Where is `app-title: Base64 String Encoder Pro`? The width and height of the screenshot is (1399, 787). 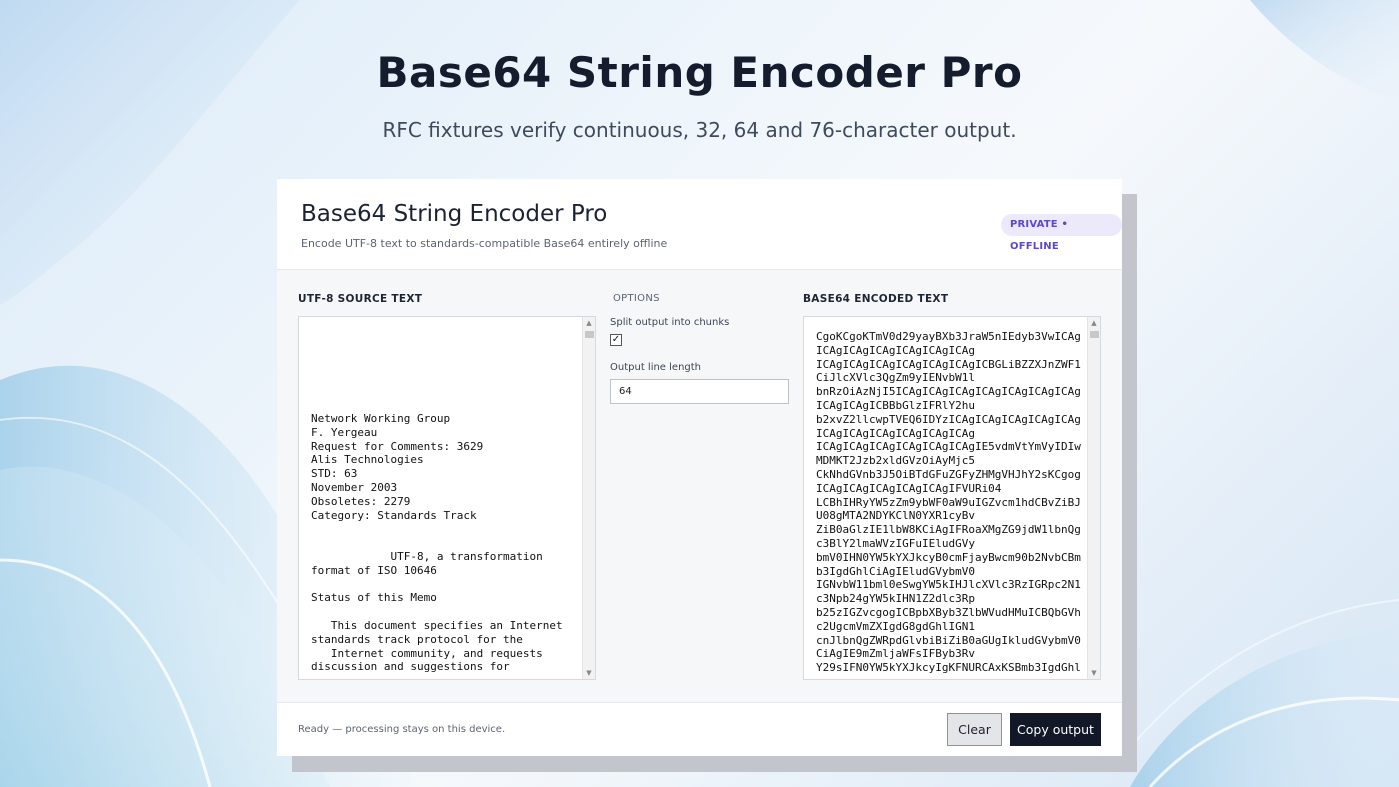 app-title: Base64 String Encoder Pro is located at coordinates (454, 214).